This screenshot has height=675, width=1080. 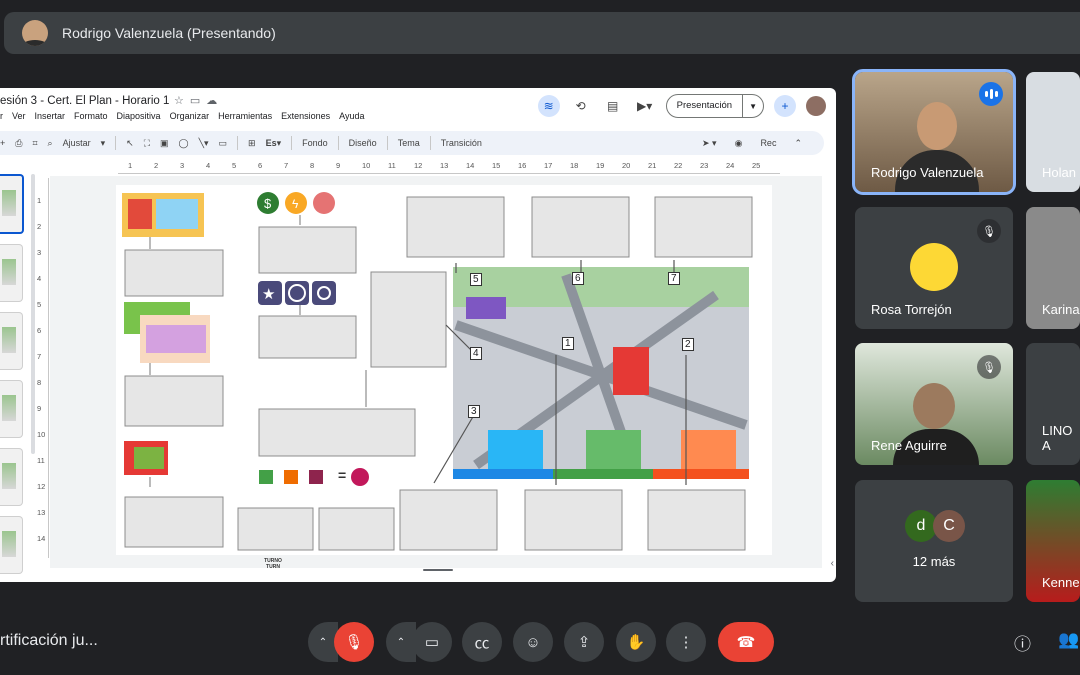 What do you see at coordinates (934, 541) in the screenshot?
I see `more-participants-tile: d C 12 más` at bounding box center [934, 541].